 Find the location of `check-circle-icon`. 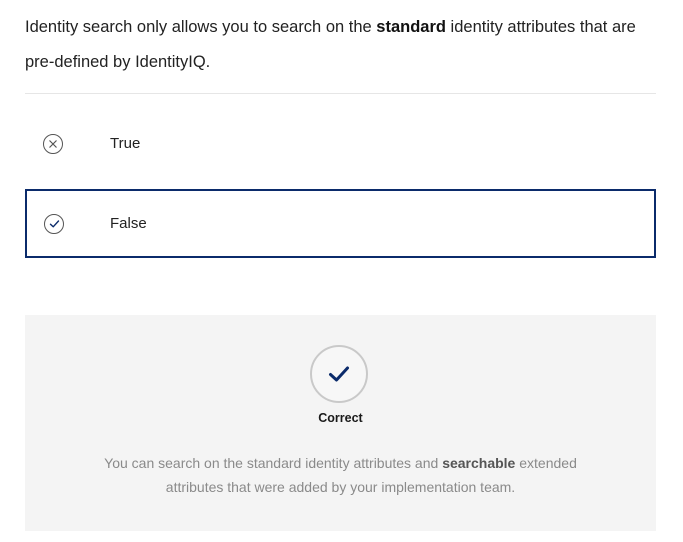

check-circle-icon is located at coordinates (54, 223).